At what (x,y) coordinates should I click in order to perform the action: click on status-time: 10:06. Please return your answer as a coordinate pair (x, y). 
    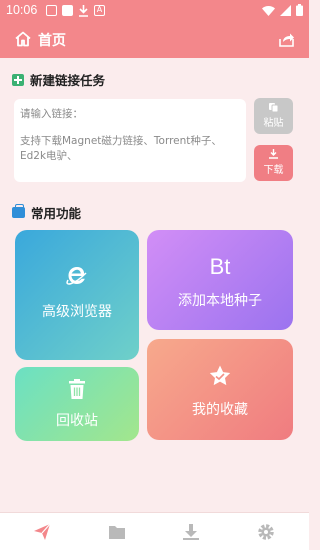
    Looking at the image, I should click on (22, 10).